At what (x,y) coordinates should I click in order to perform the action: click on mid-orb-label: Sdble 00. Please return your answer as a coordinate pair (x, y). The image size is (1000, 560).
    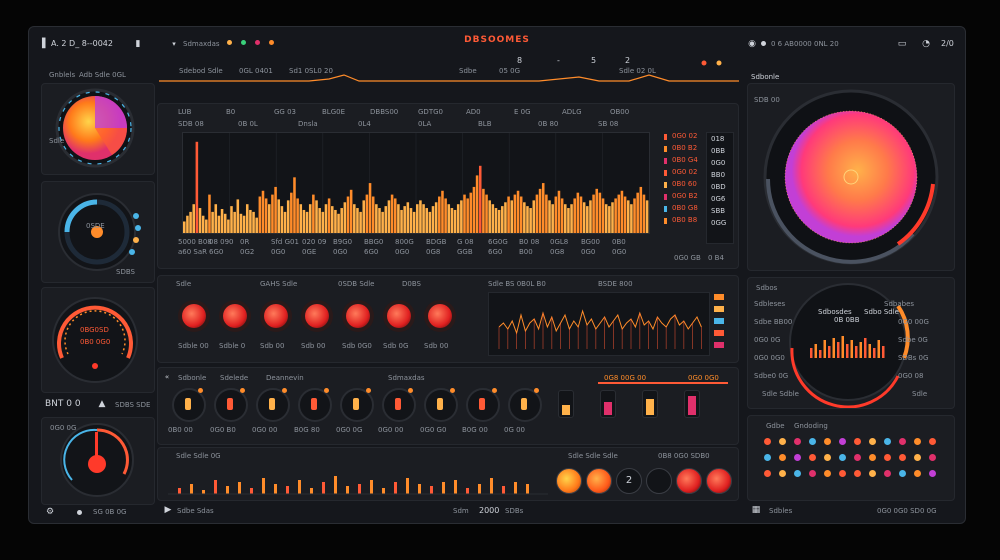
    Looking at the image, I should click on (193, 346).